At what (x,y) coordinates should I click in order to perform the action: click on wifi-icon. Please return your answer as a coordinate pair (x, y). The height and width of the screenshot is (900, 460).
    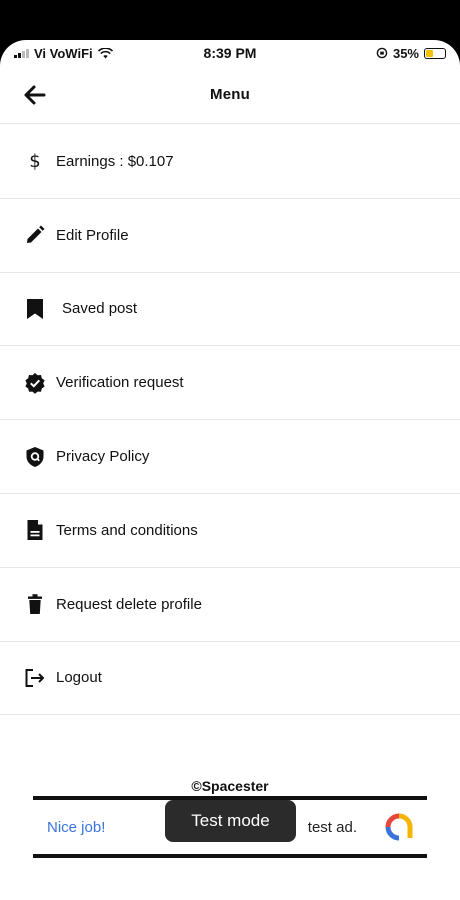
    Looking at the image, I should click on (105, 52).